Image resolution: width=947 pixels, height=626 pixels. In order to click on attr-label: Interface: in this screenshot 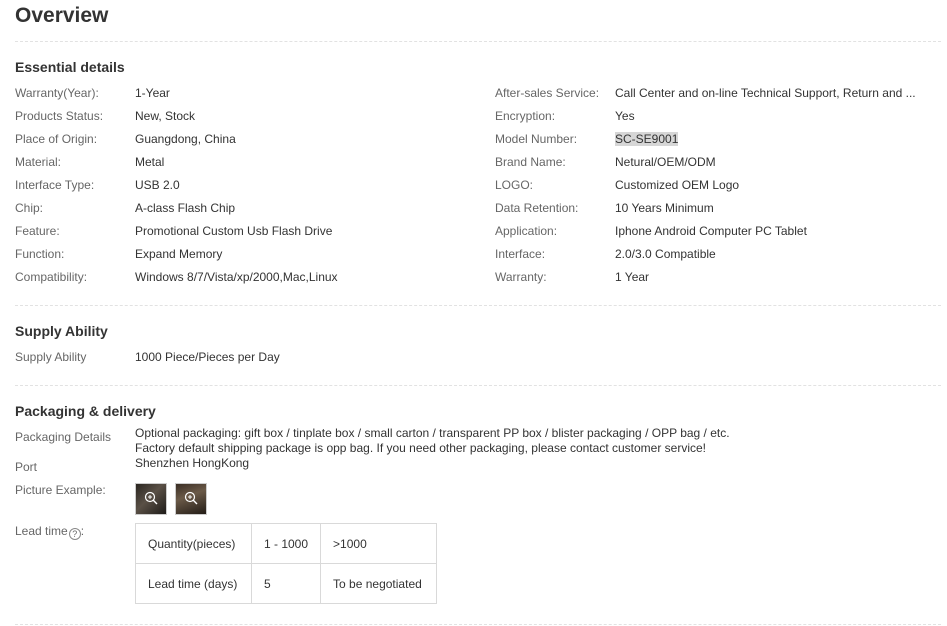, I will do `click(520, 254)`.